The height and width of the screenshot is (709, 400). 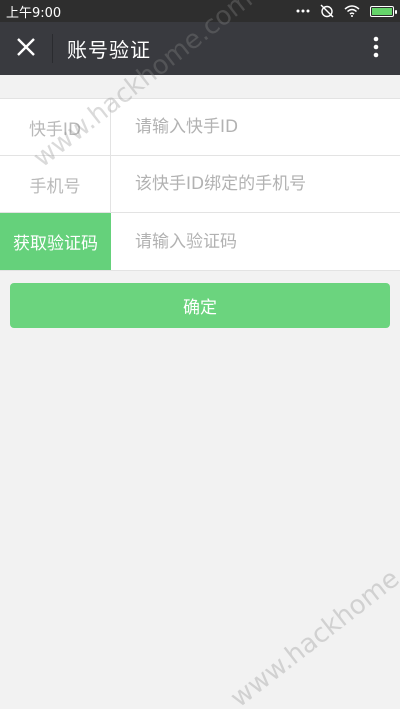 I want to click on status-time: 上午9:00, so click(x=34, y=13).